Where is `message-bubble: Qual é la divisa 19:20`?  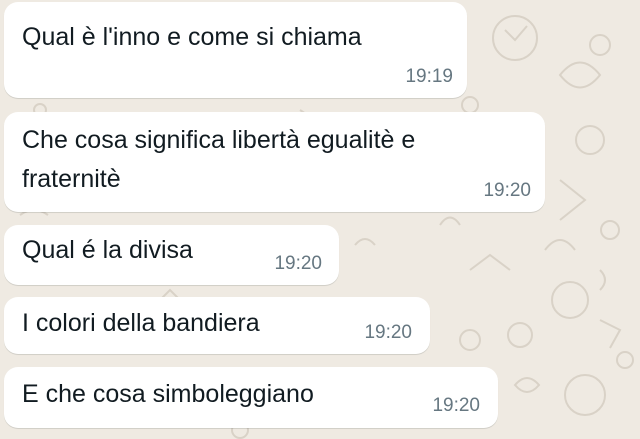 message-bubble: Qual é la divisa 19:20 is located at coordinates (171, 255).